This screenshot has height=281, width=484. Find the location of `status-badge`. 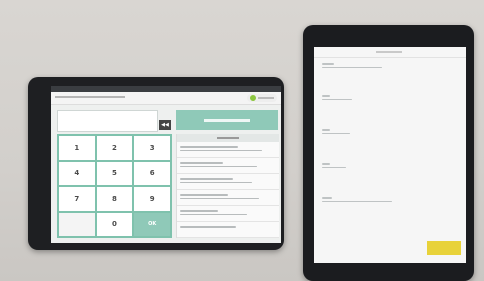

status-badge is located at coordinates (262, 98).